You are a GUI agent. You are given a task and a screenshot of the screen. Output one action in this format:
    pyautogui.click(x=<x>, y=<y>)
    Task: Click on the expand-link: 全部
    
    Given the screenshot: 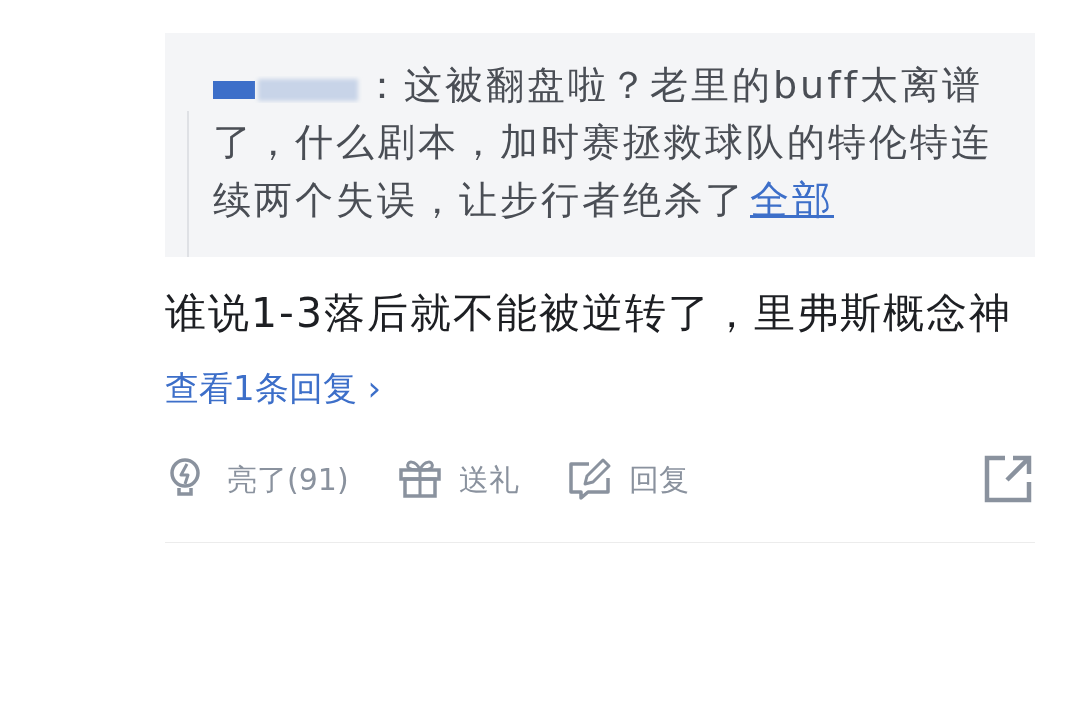 What is the action you would take?
    pyautogui.click(x=792, y=199)
    